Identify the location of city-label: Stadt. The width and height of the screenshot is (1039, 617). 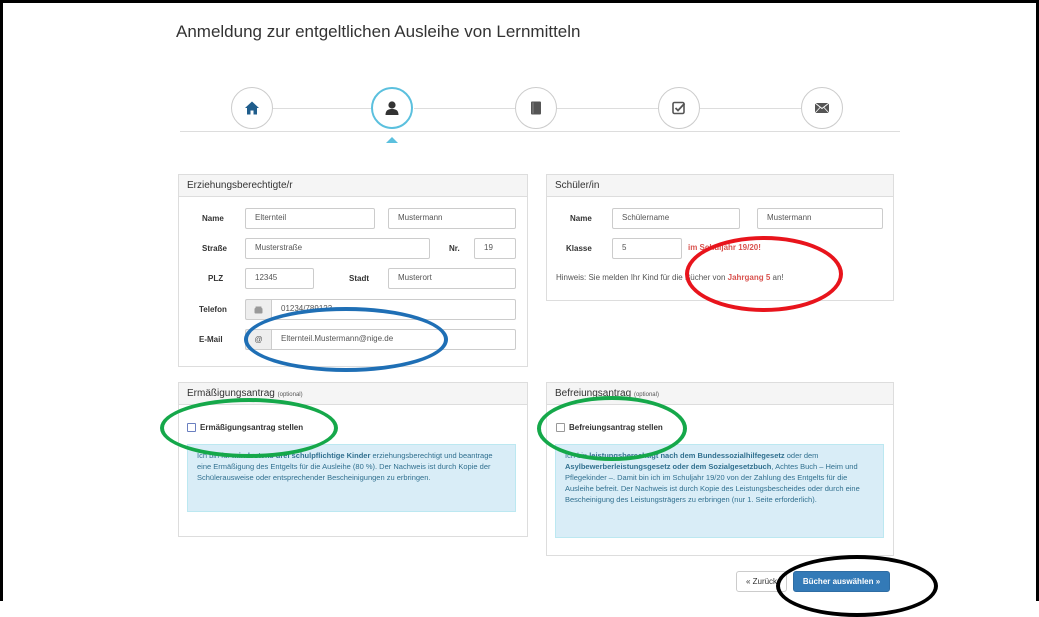
(359, 278).